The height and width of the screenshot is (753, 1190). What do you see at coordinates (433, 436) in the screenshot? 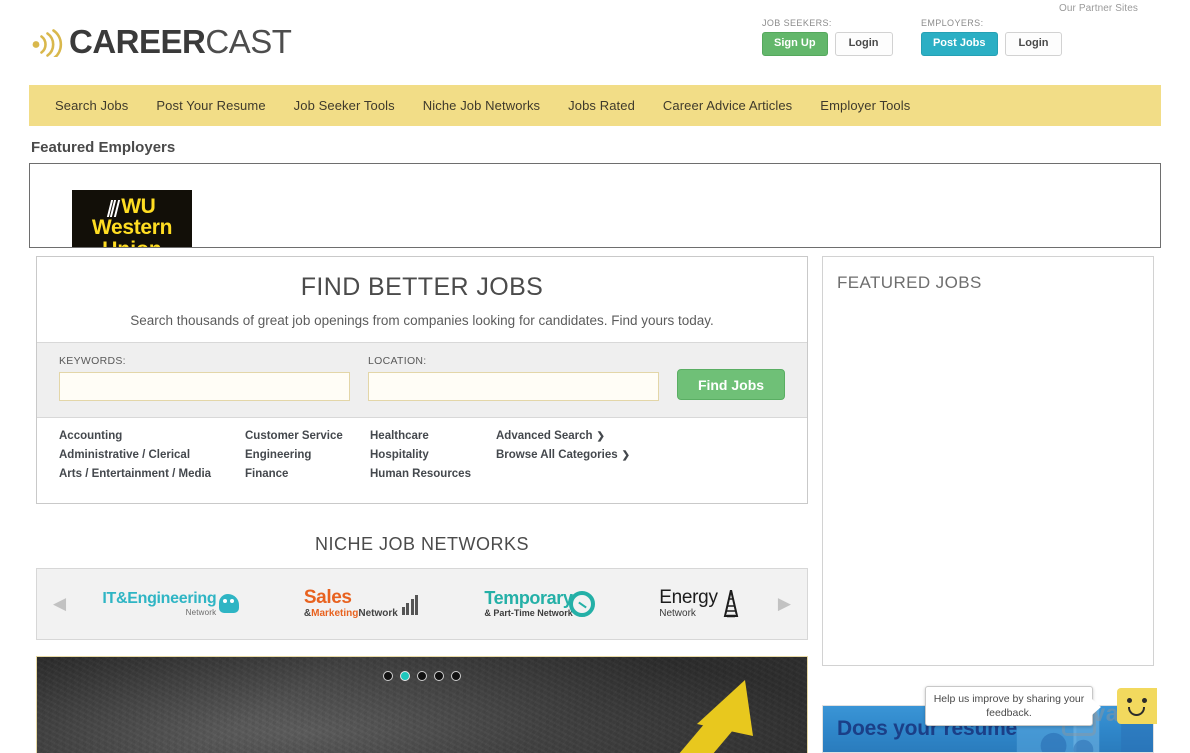
I see `category-healthcare: Healthcare` at bounding box center [433, 436].